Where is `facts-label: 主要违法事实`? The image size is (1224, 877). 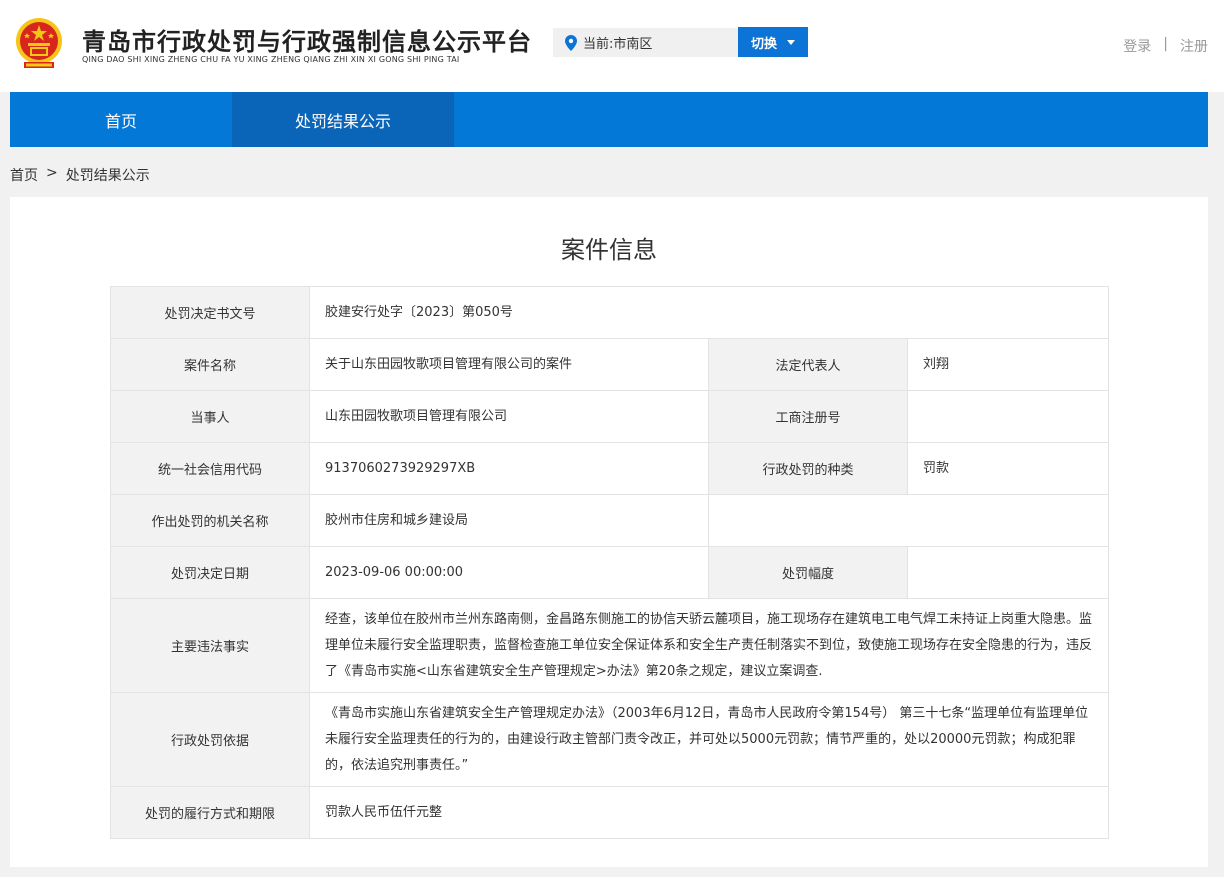
facts-label: 主要违法事实 is located at coordinates (210, 645).